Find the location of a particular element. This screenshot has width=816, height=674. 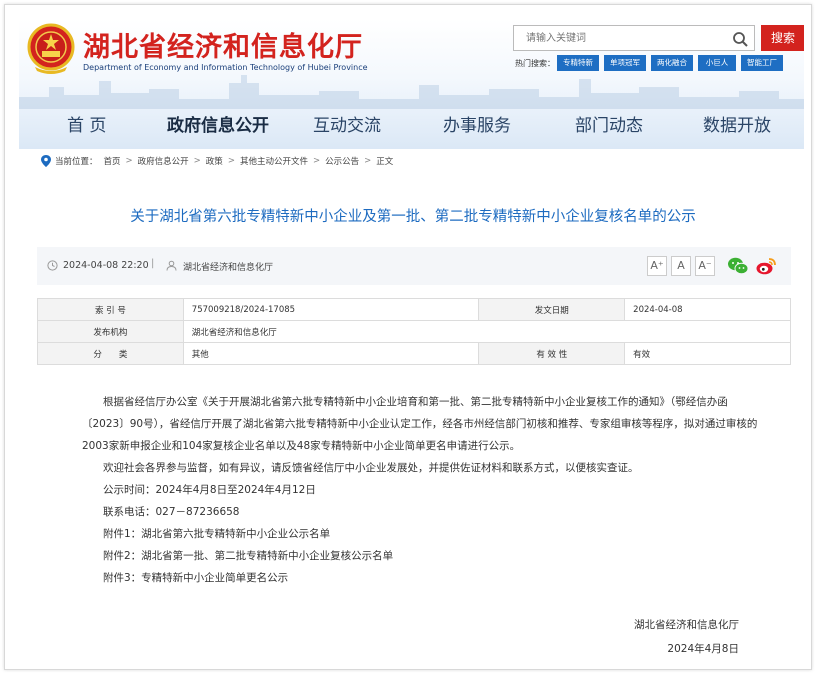

search-box is located at coordinates (634, 38).